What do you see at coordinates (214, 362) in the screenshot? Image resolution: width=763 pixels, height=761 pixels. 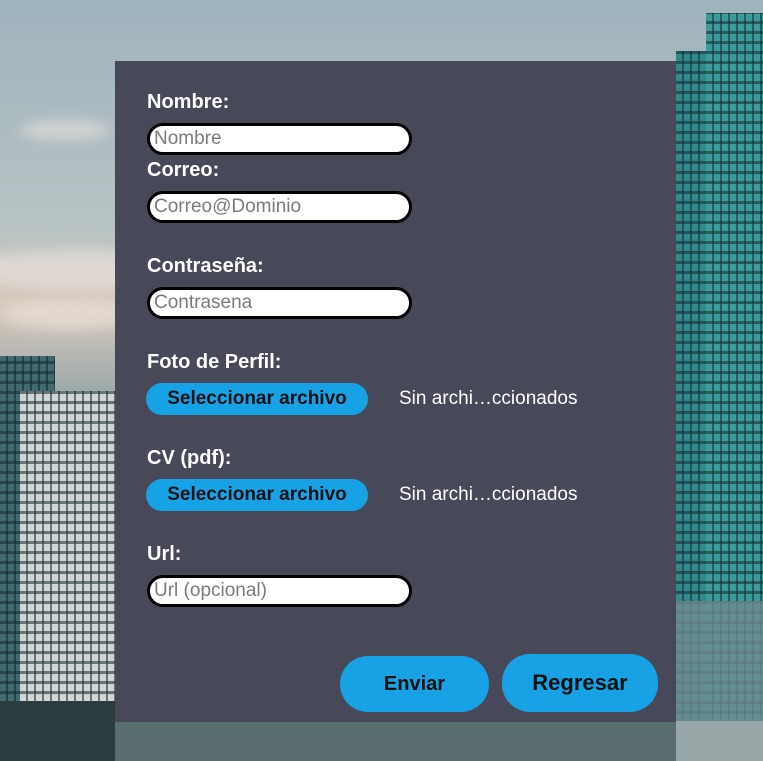 I see `foto-label: Foto de Perfil:` at bounding box center [214, 362].